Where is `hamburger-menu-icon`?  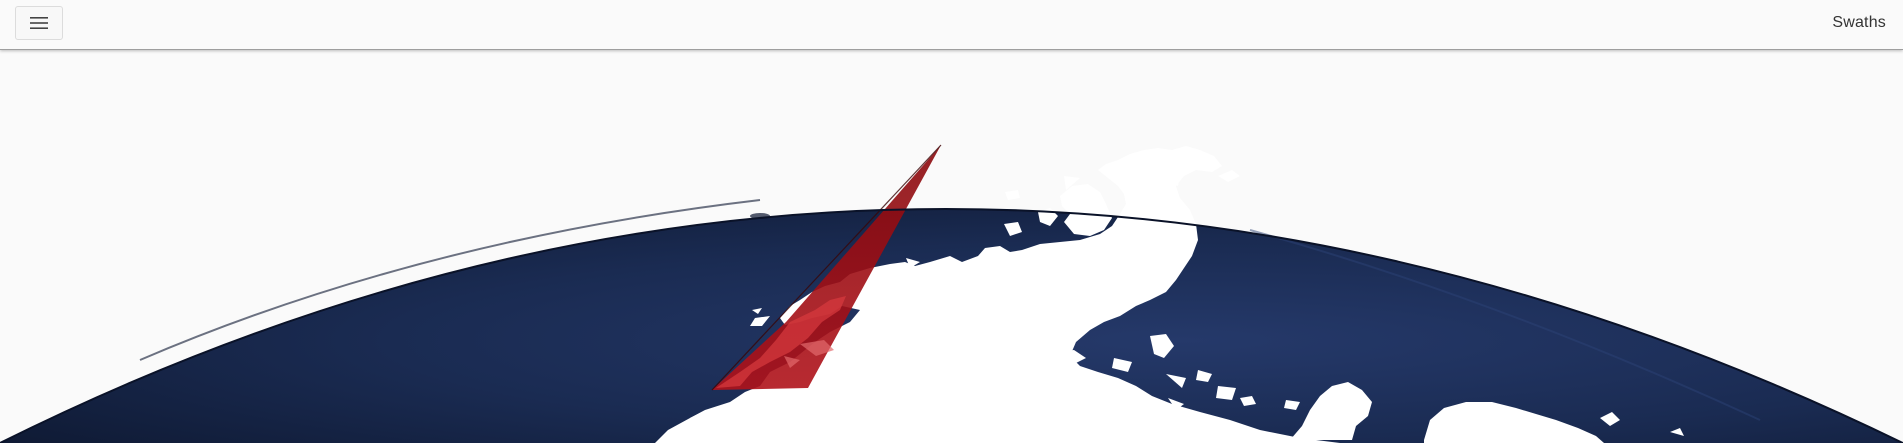
hamburger-menu-icon is located at coordinates (39, 23).